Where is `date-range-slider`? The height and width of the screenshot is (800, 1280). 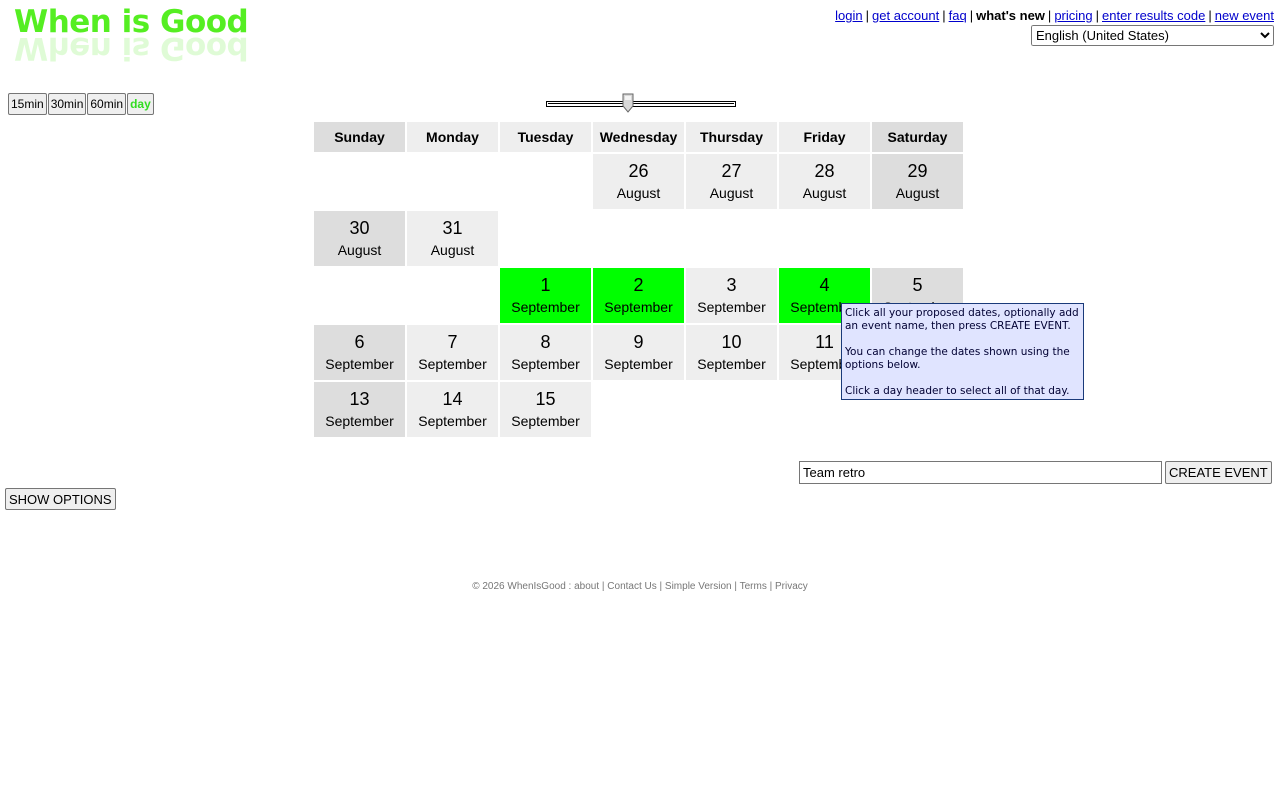 date-range-slider is located at coordinates (641, 104).